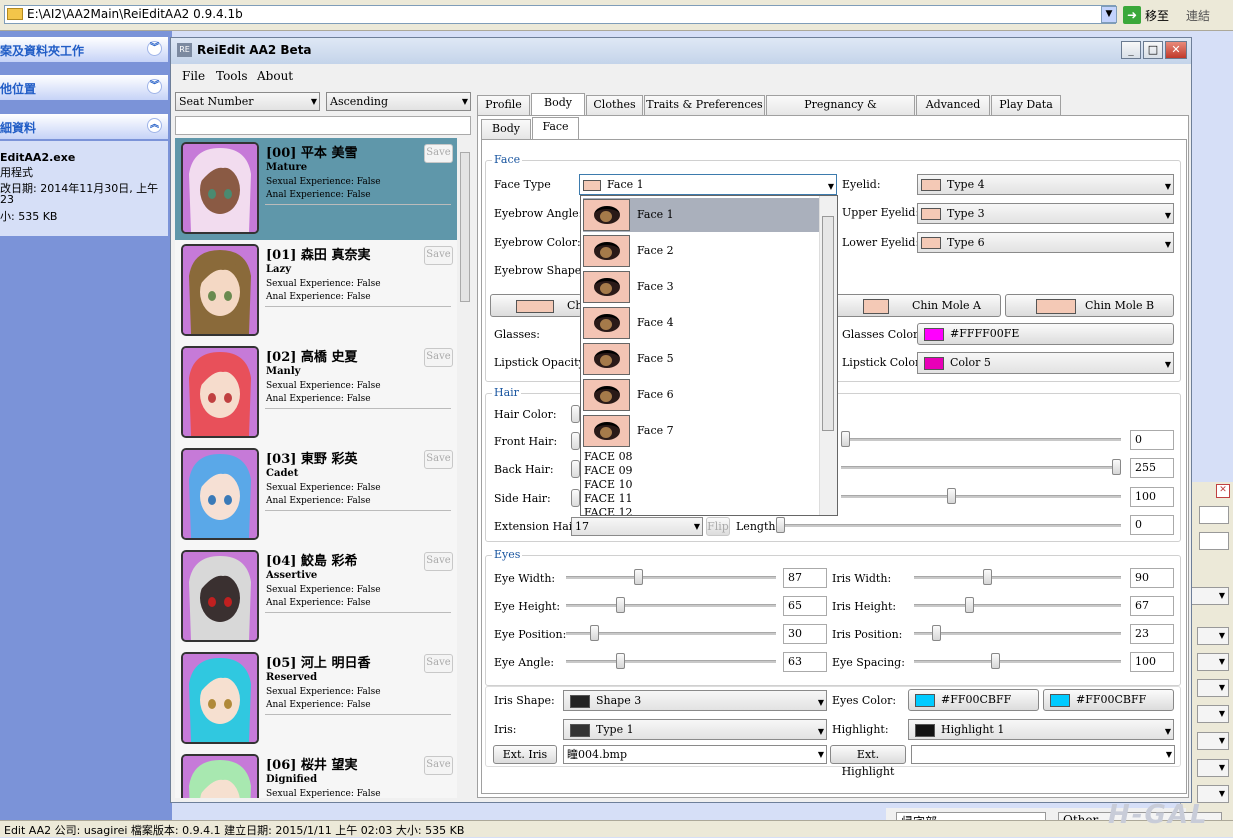  Describe the element at coordinates (154, 125) in the screenshot. I see `expand-chevron-icon: ︽` at that location.